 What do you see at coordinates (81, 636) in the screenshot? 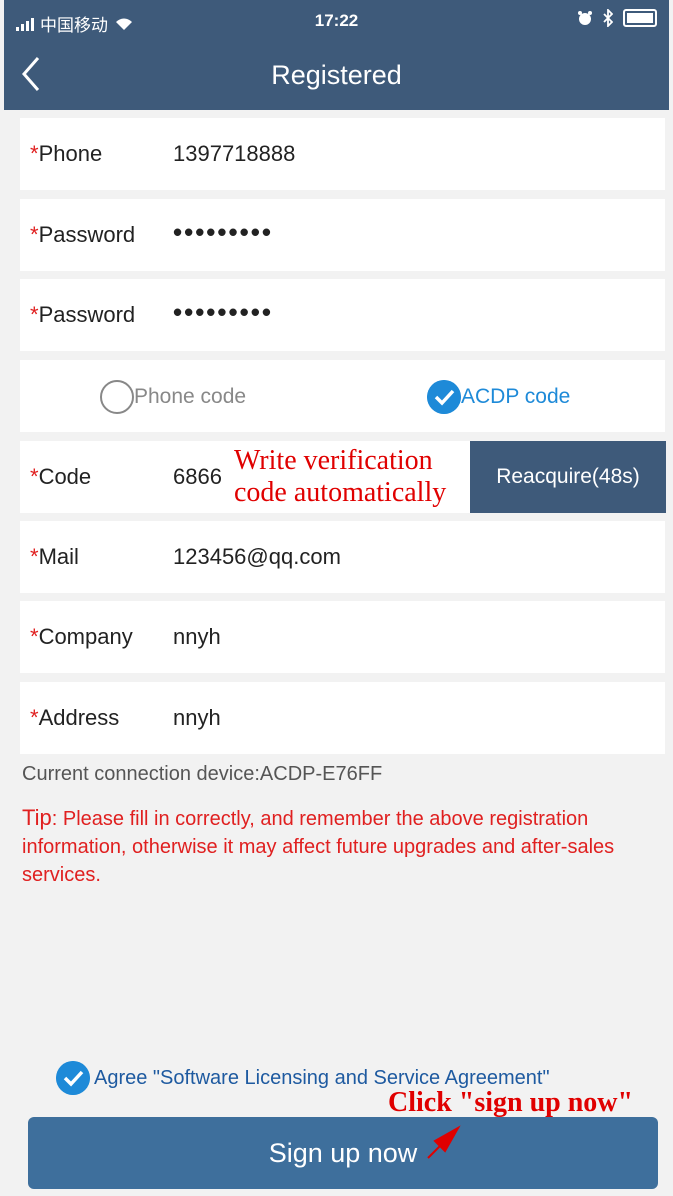
I see `company-label: *Company` at bounding box center [81, 636].